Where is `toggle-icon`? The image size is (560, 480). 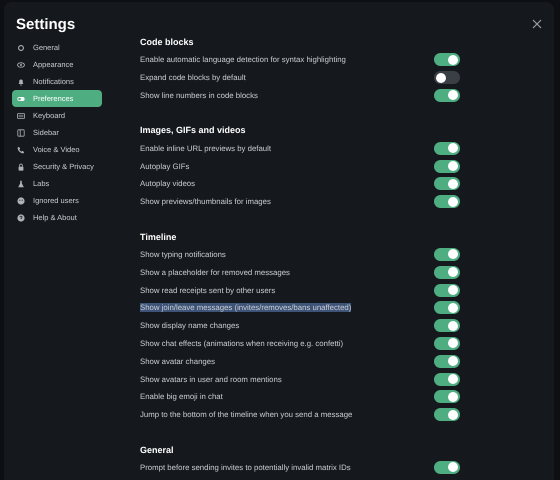 toggle-icon is located at coordinates (21, 98).